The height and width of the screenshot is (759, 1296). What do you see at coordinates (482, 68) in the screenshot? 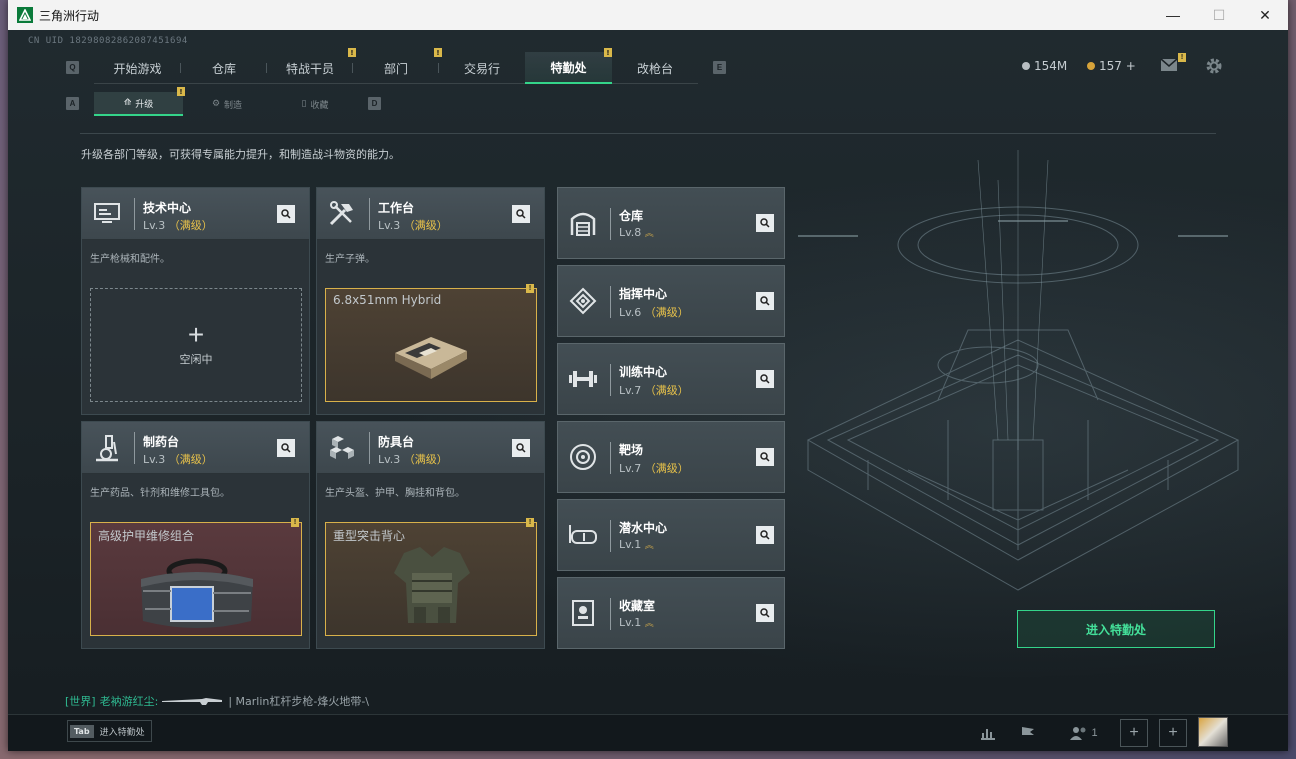
I see `tab-trade: 交易行` at bounding box center [482, 68].